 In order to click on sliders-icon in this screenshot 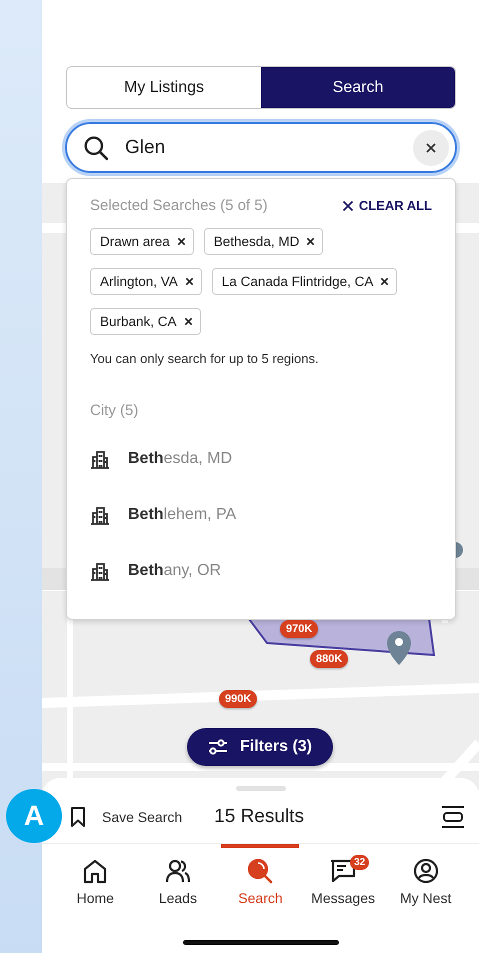, I will do `click(218, 747)`.